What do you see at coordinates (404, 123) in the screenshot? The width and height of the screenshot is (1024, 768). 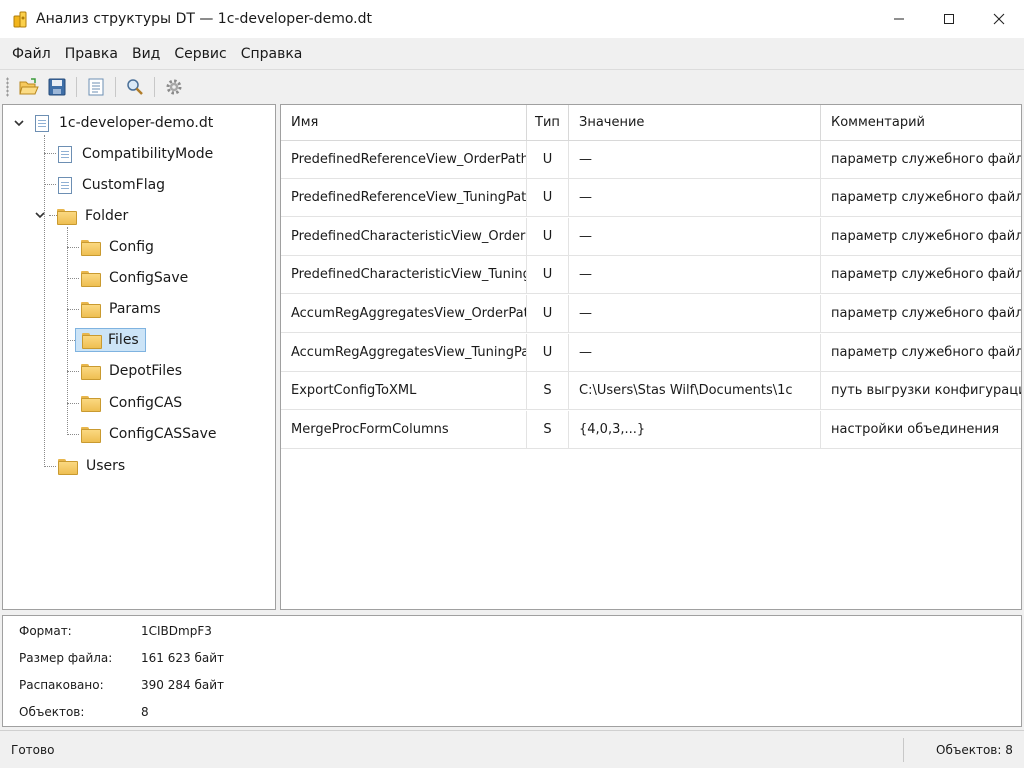 I see `column-header-name: Имя` at bounding box center [404, 123].